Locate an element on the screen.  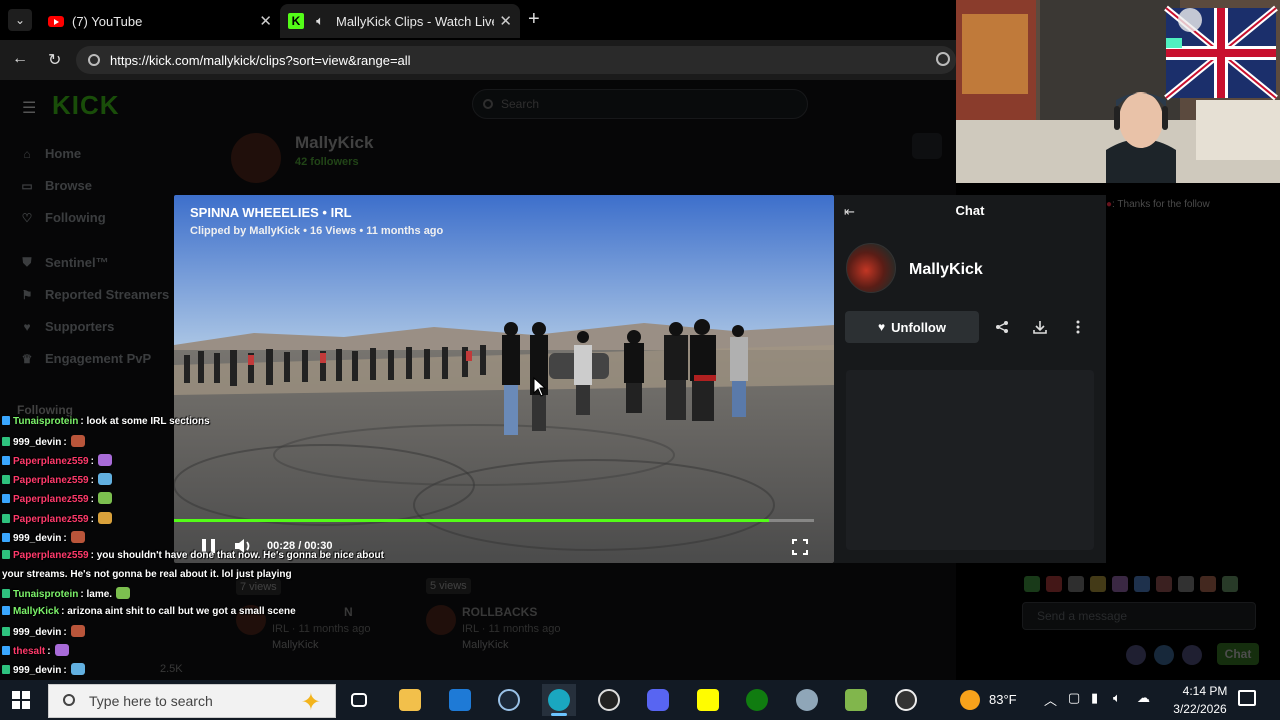
heart-icon: ♥ is located at coordinates (881, 327).